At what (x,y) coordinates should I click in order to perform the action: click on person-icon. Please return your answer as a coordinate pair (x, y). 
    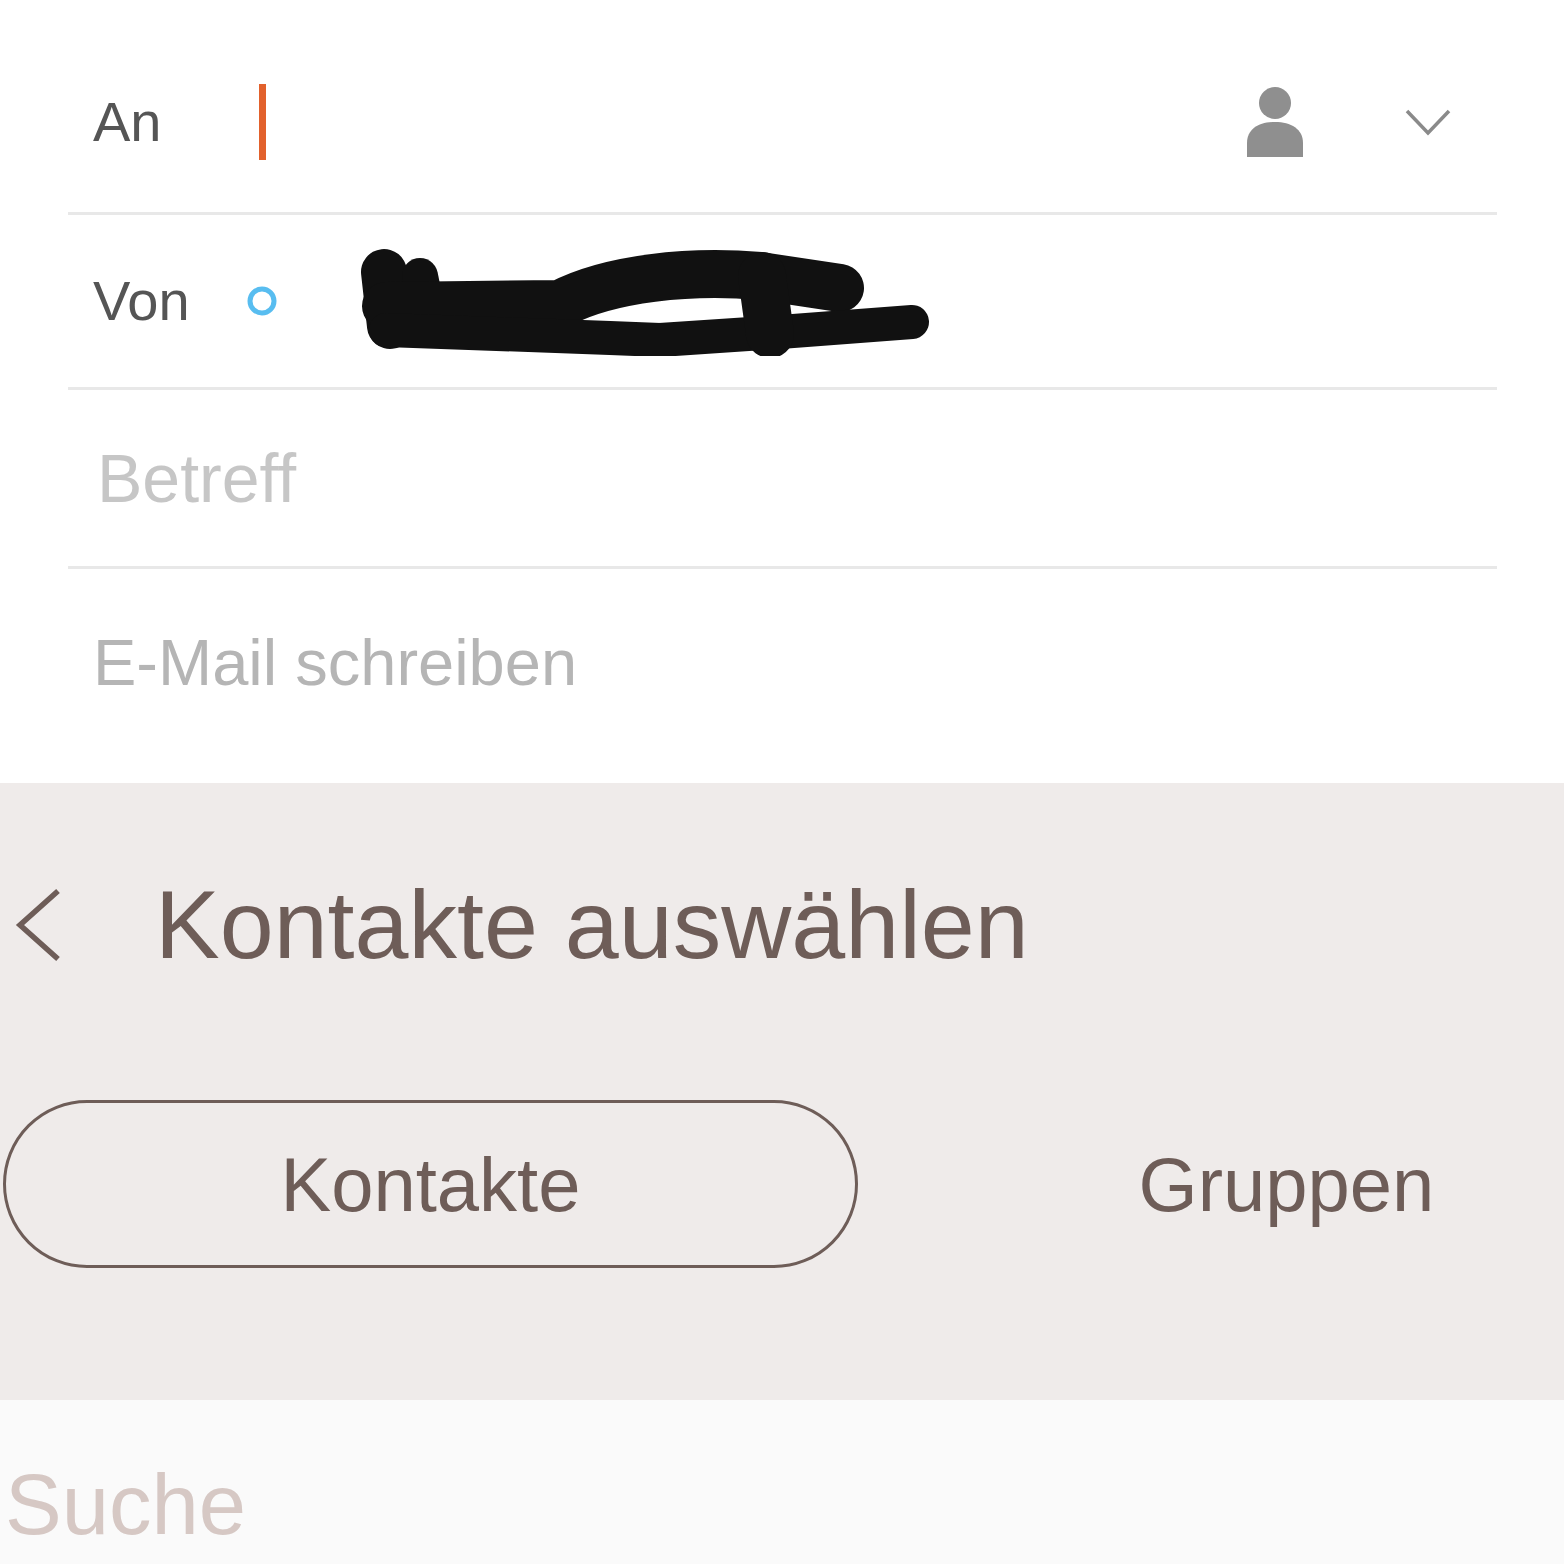
    Looking at the image, I should click on (1275, 122).